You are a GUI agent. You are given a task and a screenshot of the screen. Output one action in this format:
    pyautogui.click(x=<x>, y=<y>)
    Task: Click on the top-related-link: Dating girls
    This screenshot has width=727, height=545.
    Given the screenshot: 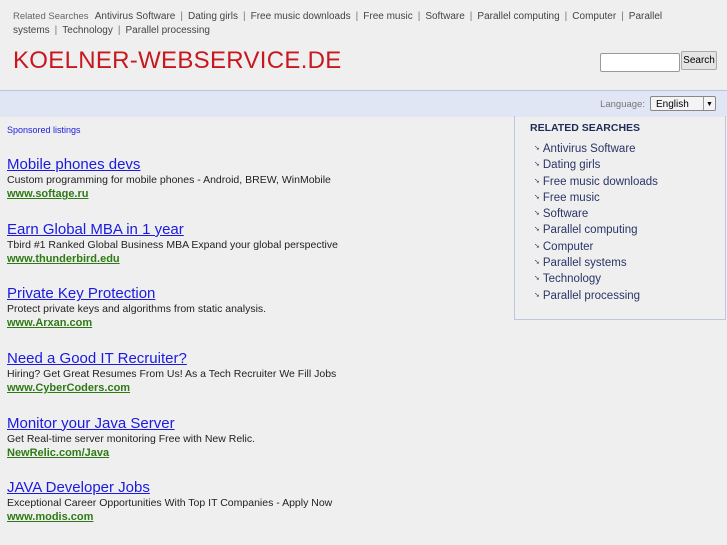 What is the action you would take?
    pyautogui.click(x=213, y=16)
    